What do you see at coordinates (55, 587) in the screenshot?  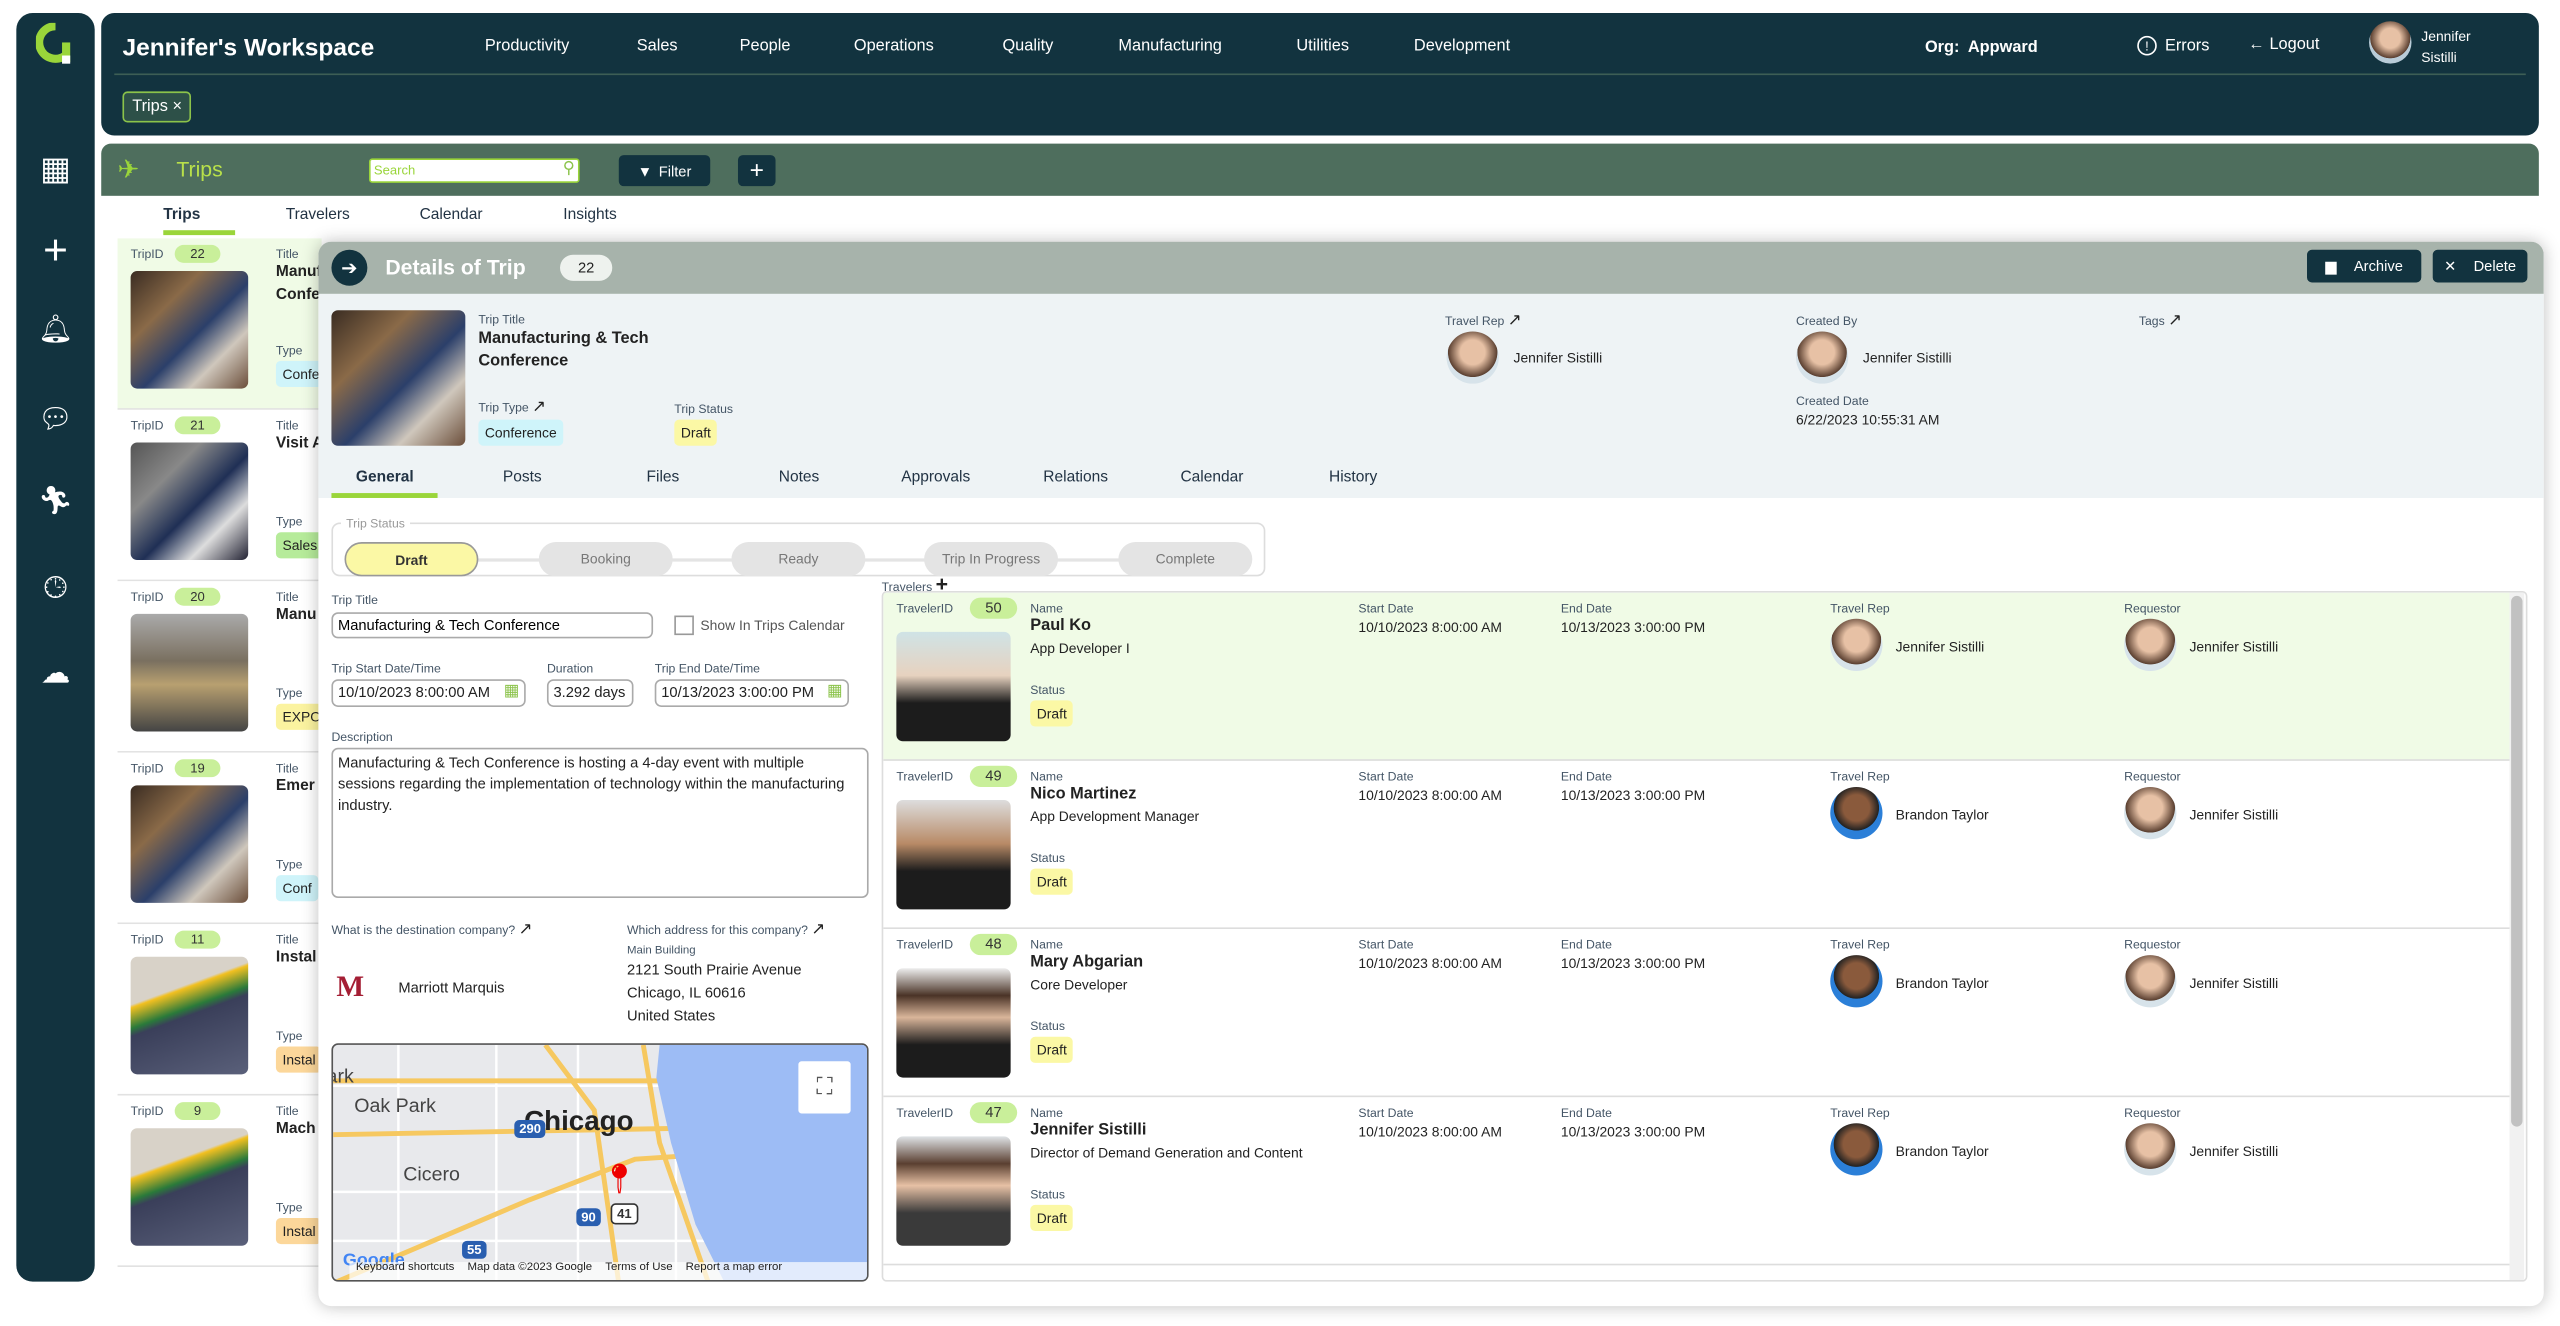 I see `clock-icon: 🕒︎` at bounding box center [55, 587].